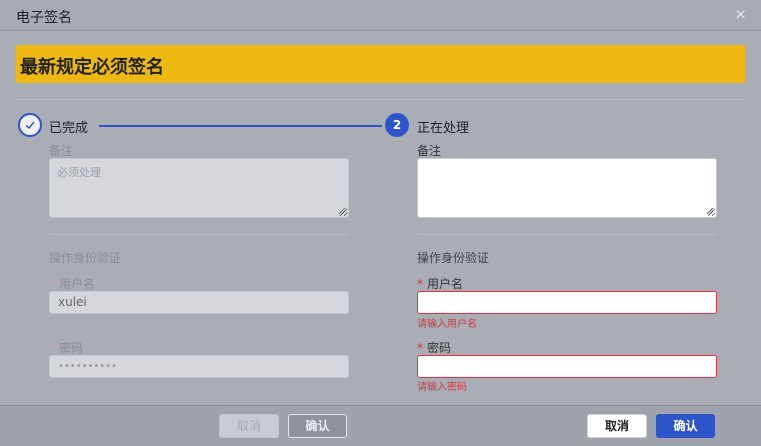  What do you see at coordinates (69, 128) in the screenshot?
I see `step-1-label: 已完成` at bounding box center [69, 128].